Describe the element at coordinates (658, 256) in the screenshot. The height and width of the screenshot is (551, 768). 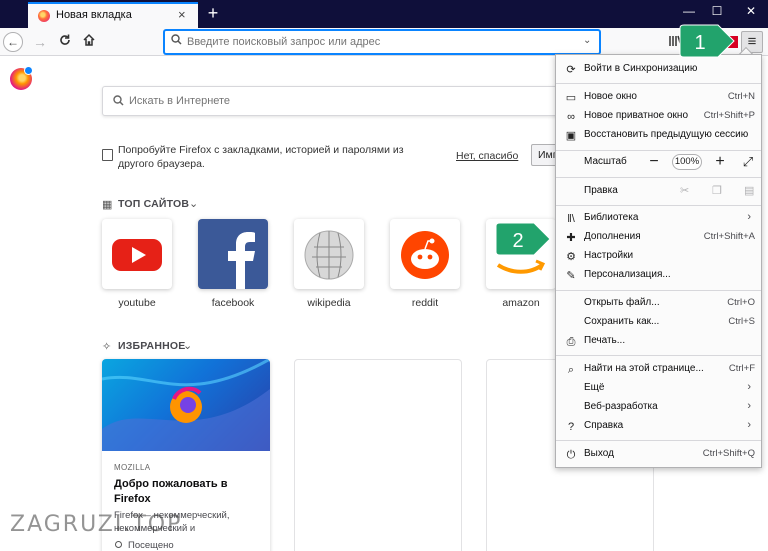
I see `menu-item-settings: ⚙ Настройки` at that location.